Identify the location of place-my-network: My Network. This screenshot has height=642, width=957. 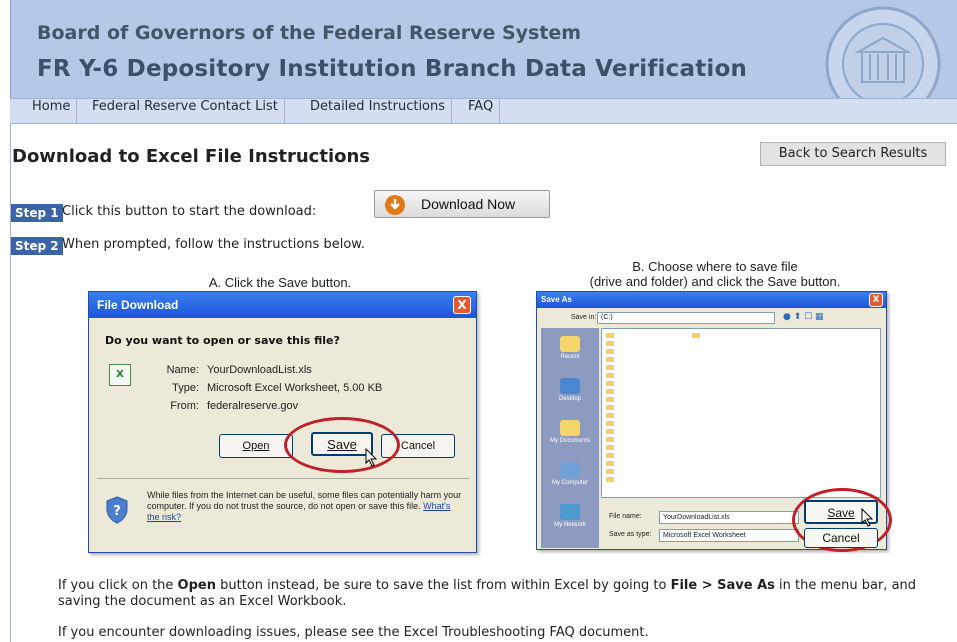
(570, 516).